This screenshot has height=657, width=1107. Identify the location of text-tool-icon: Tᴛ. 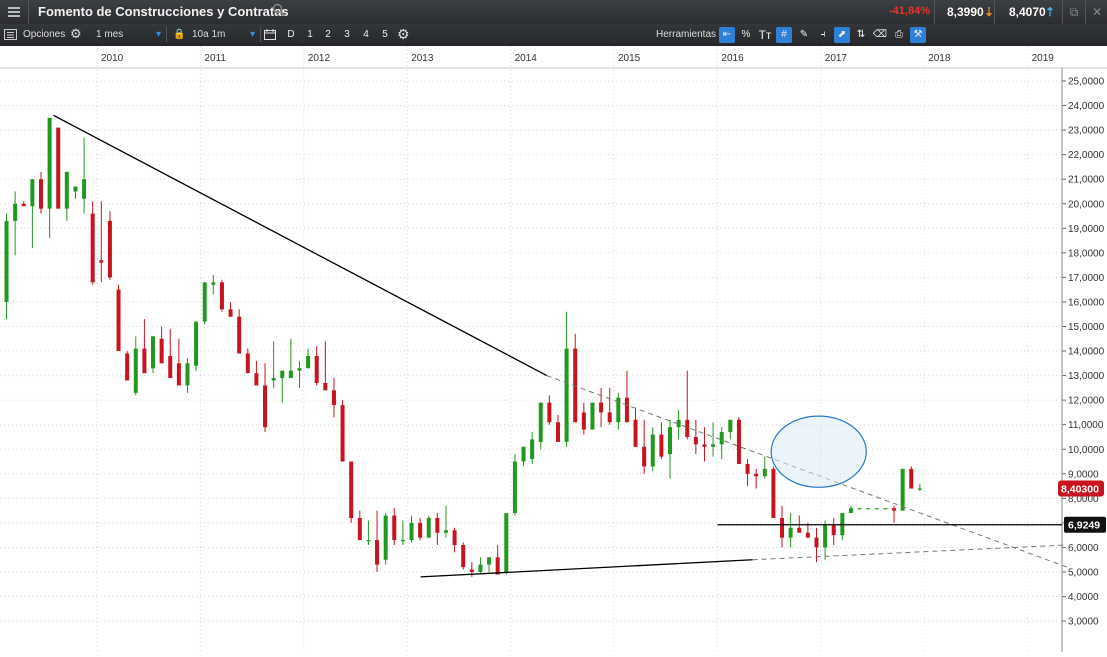
(765, 35).